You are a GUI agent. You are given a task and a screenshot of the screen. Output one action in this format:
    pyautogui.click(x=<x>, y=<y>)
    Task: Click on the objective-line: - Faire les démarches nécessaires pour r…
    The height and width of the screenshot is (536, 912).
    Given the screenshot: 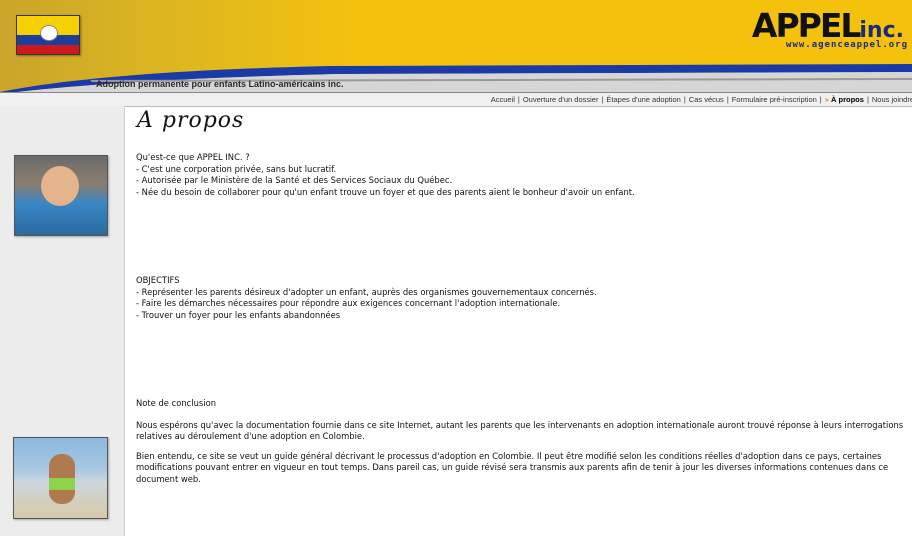 What is the action you would take?
    pyautogui.click(x=348, y=303)
    